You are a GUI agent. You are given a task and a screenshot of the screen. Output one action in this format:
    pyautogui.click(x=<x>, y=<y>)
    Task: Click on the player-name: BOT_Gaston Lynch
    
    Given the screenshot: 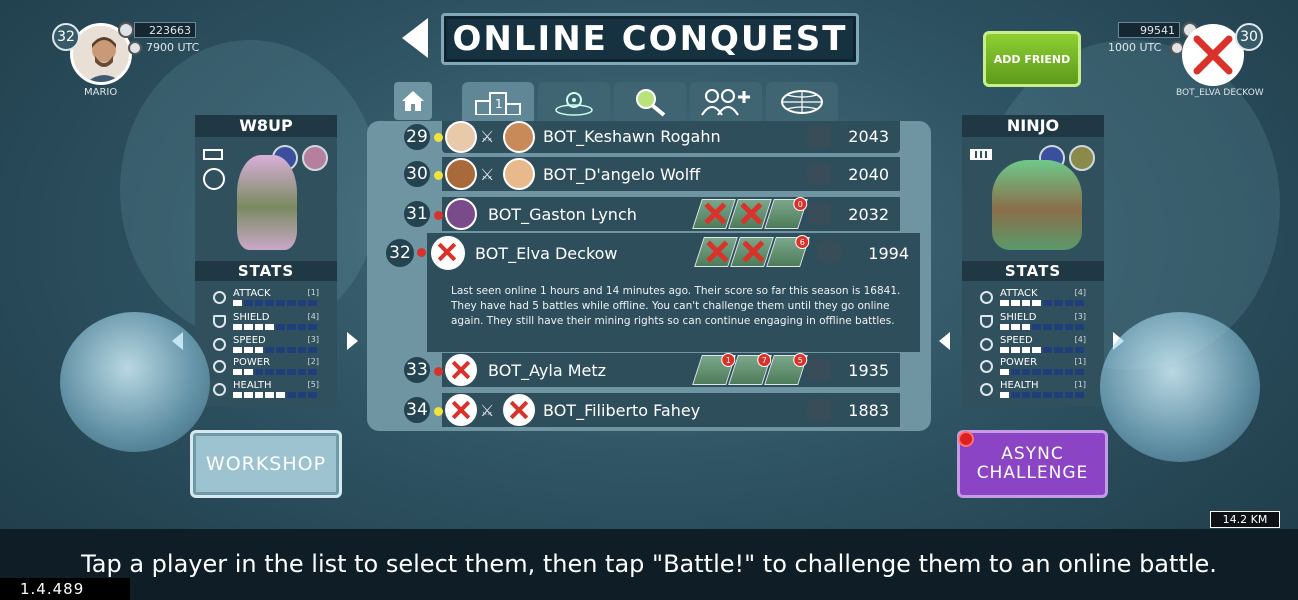 What is the action you would take?
    pyautogui.click(x=562, y=214)
    